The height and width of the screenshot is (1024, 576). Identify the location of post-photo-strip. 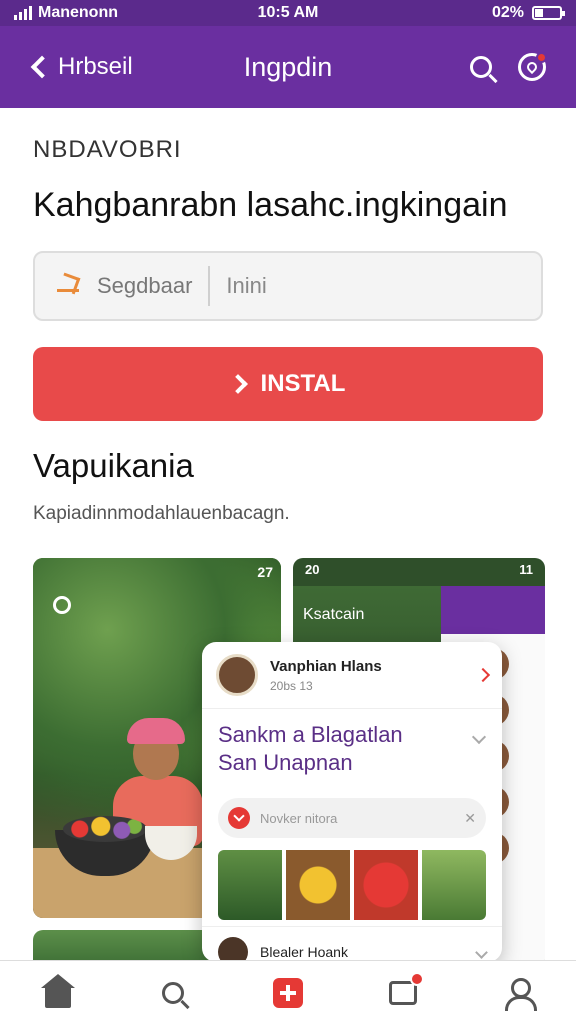
(352, 885).